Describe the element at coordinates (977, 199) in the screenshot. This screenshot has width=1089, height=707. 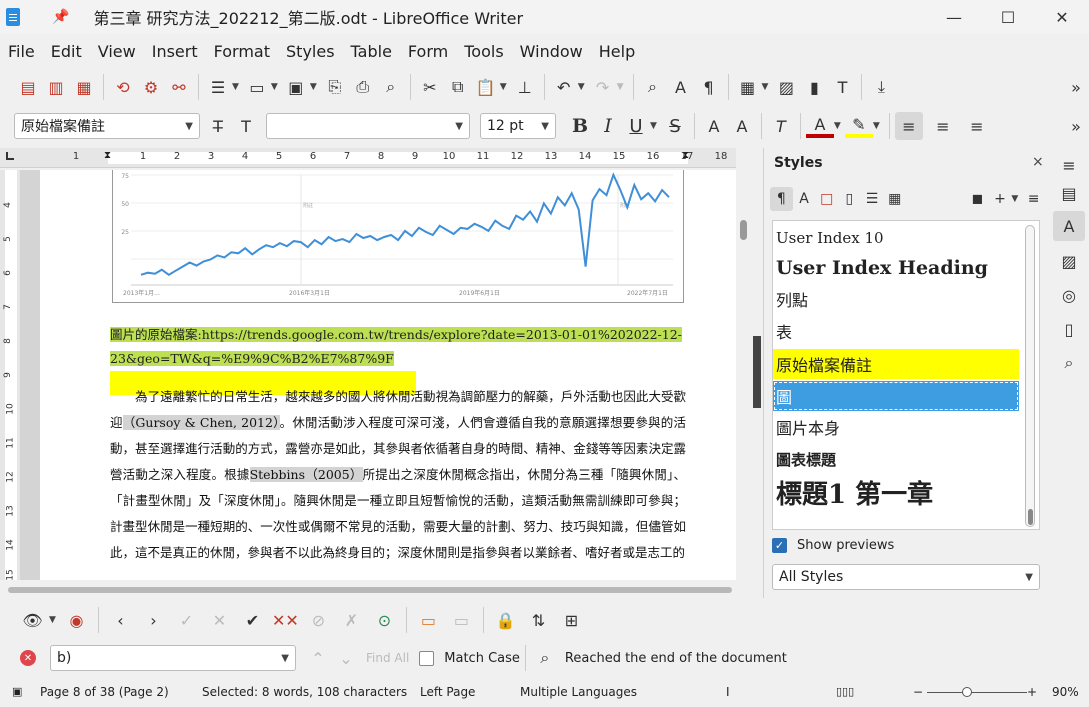
I see `fill-format-mode-icon: ◼` at that location.